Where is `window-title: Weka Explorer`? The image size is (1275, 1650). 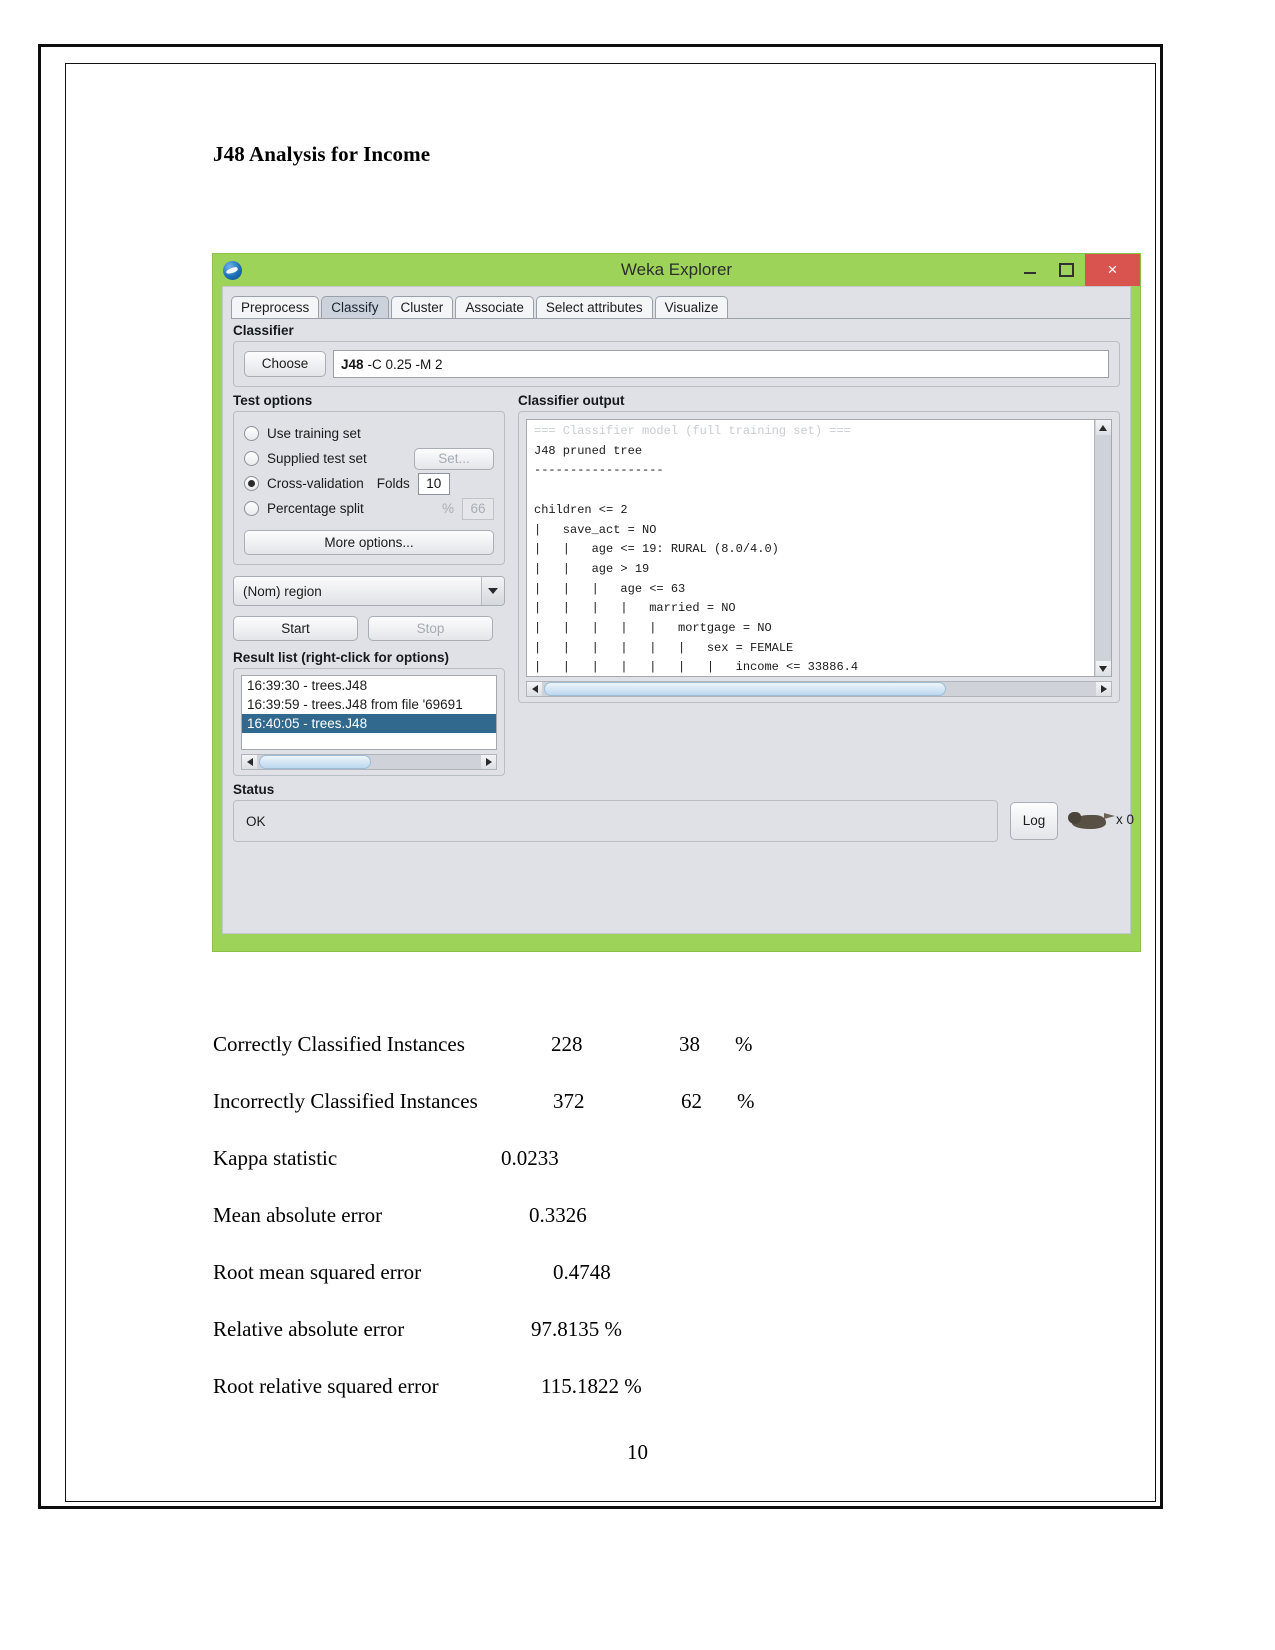
window-title: Weka Explorer is located at coordinates (676, 269).